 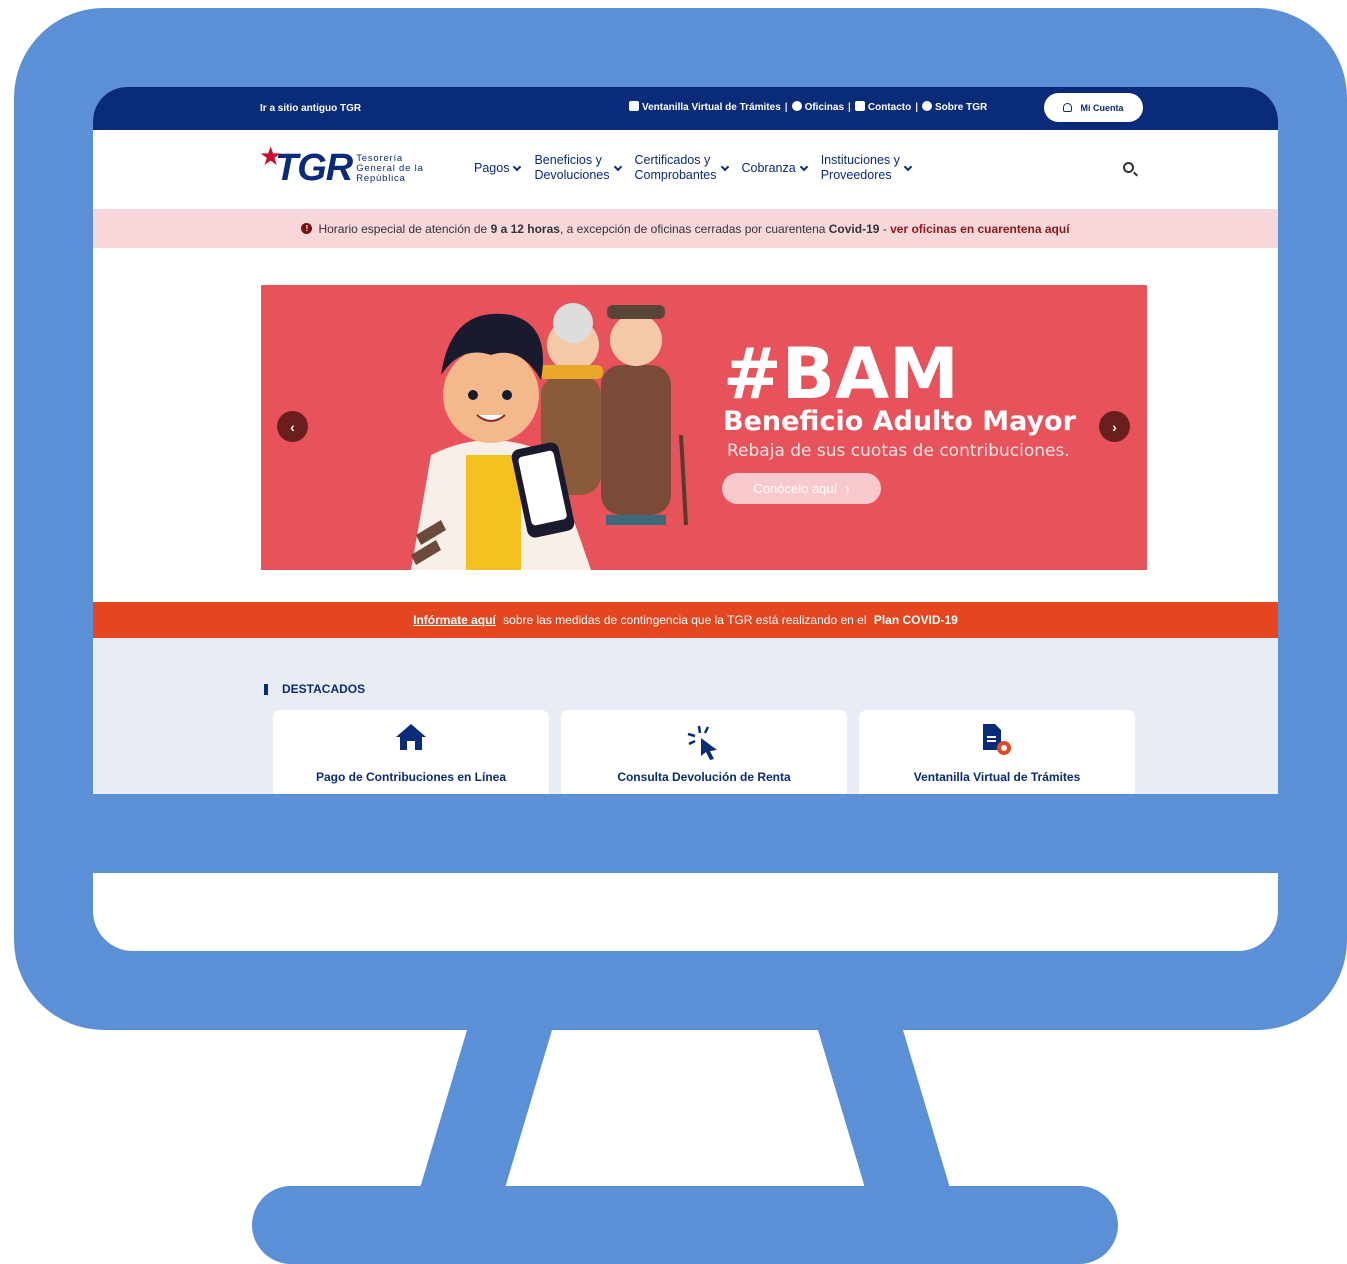 What do you see at coordinates (817, 107) in the screenshot?
I see `oficinas-link: Oficinas` at bounding box center [817, 107].